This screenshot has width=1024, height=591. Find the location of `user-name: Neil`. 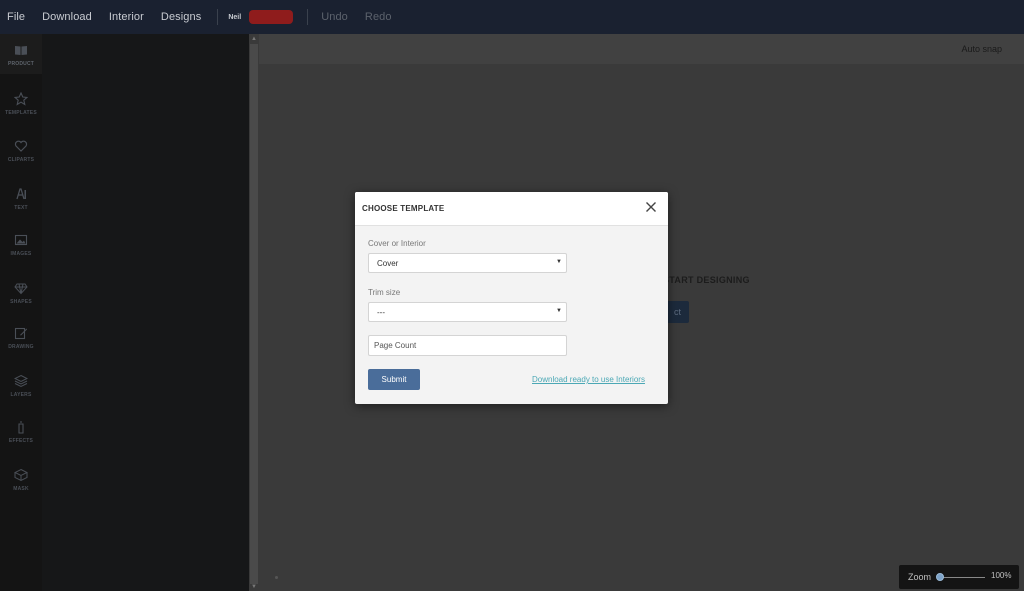

user-name: Neil is located at coordinates (235, 17).